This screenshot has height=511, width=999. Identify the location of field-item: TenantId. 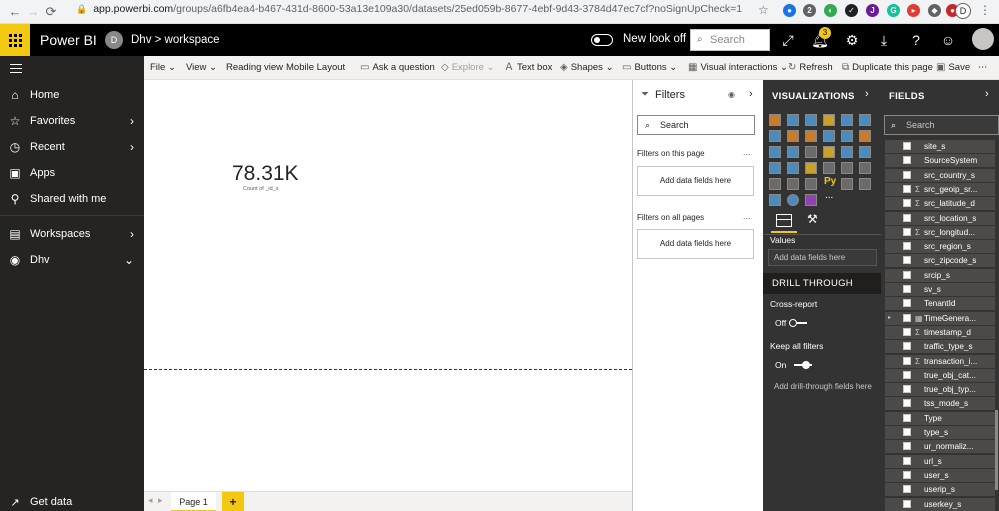
(940, 304).